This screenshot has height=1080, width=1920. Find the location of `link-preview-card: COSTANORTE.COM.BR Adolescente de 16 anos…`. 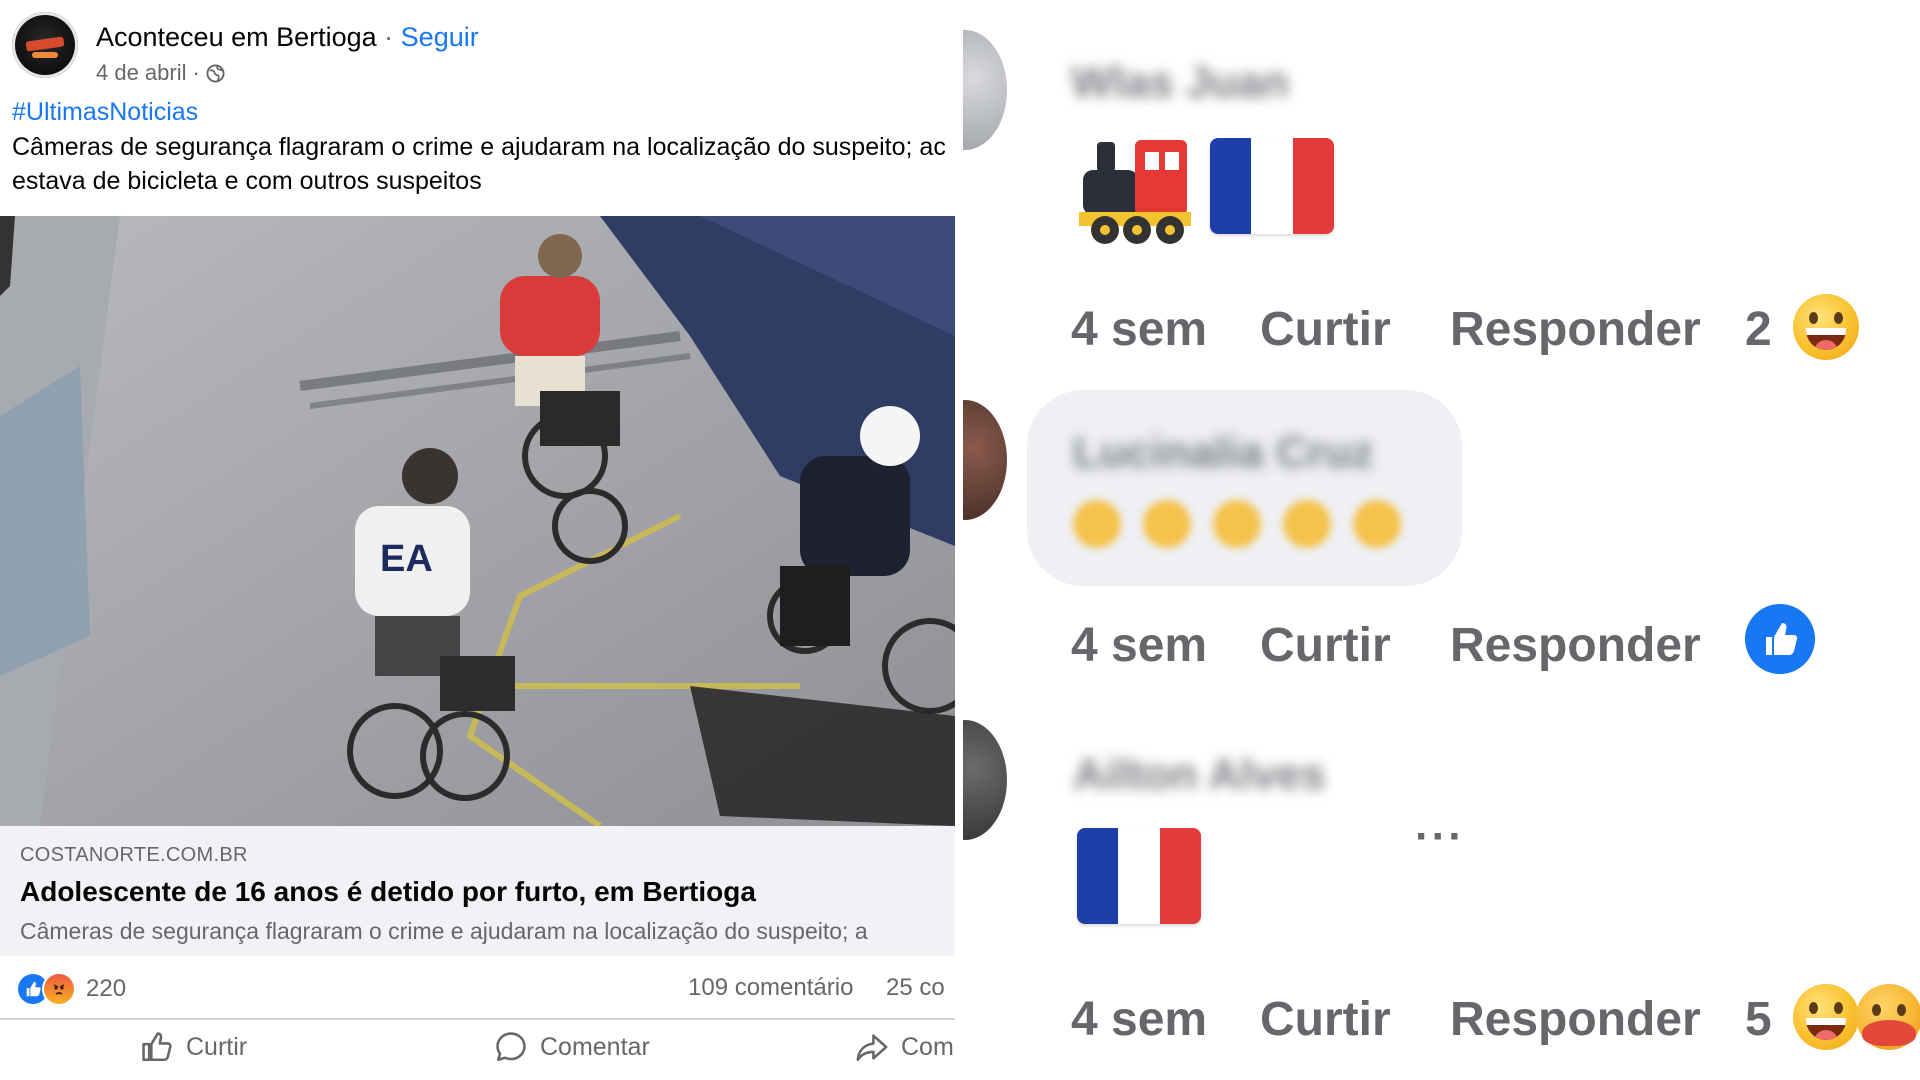

link-preview-card: COSTANORTE.COM.BR Adolescente de 16 anos… is located at coordinates (477, 891).